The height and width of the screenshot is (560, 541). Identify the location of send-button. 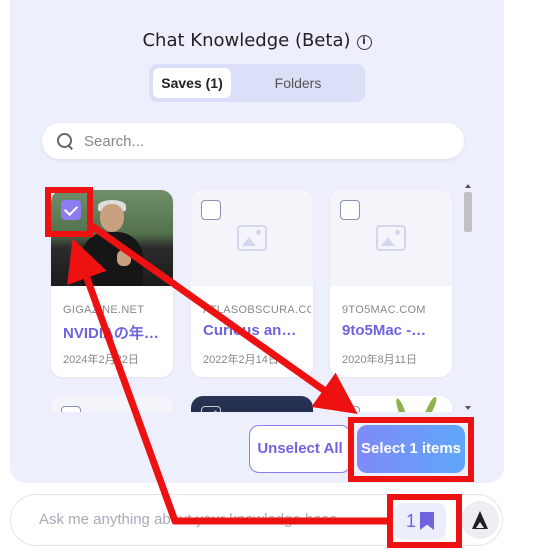
(480, 520).